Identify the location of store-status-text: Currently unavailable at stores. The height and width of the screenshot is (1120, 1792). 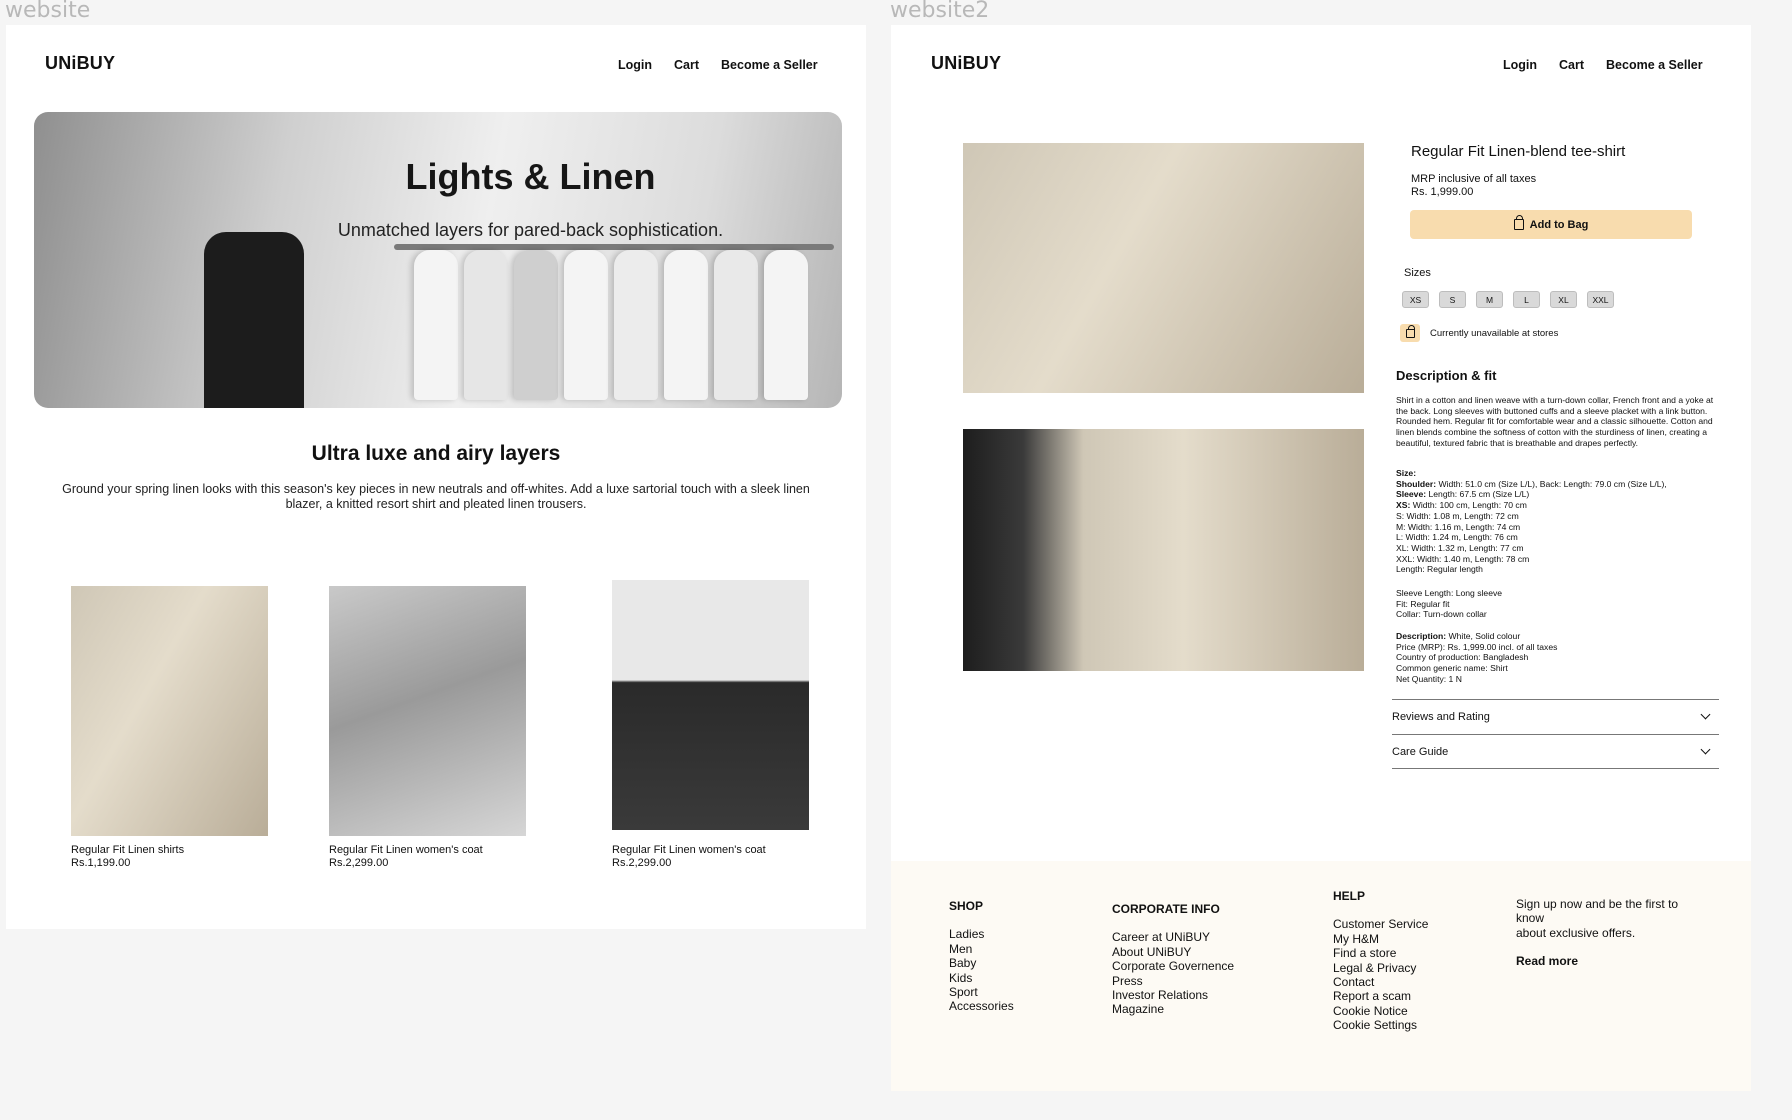
(1494, 333).